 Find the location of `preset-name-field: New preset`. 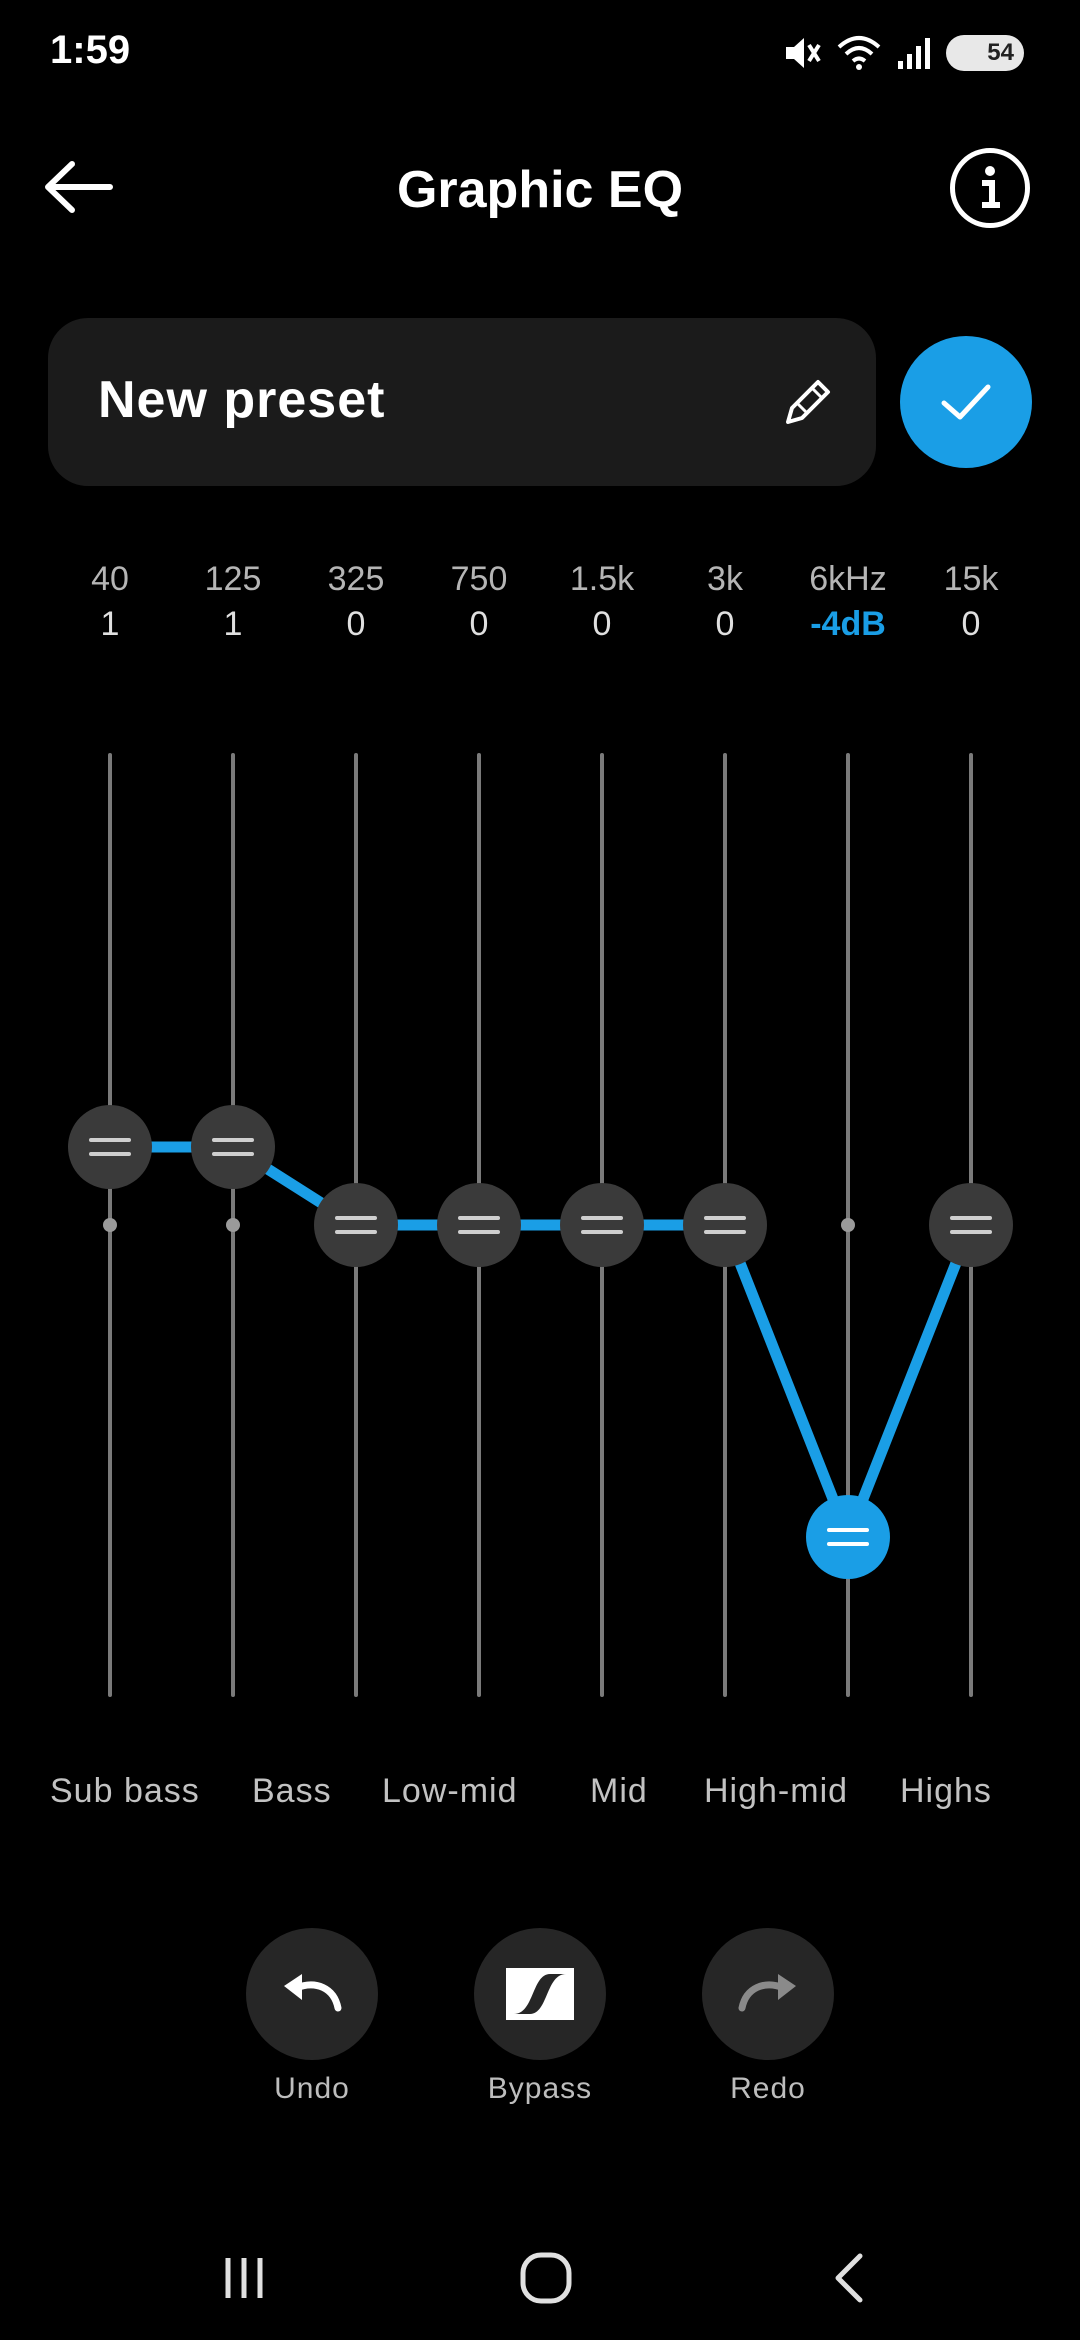

preset-name-field: New preset is located at coordinates (462, 402).